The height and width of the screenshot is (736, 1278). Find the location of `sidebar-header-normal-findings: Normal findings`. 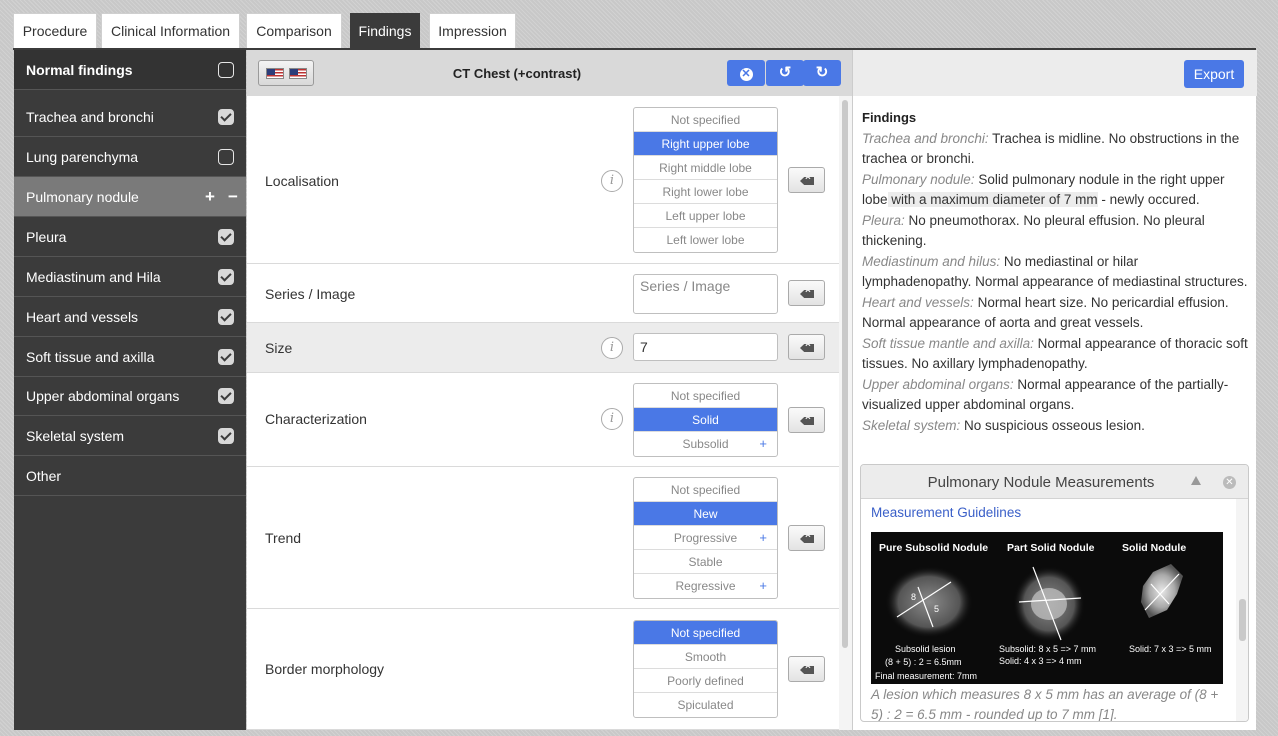

sidebar-header-normal-findings: Normal findings is located at coordinates (130, 70).